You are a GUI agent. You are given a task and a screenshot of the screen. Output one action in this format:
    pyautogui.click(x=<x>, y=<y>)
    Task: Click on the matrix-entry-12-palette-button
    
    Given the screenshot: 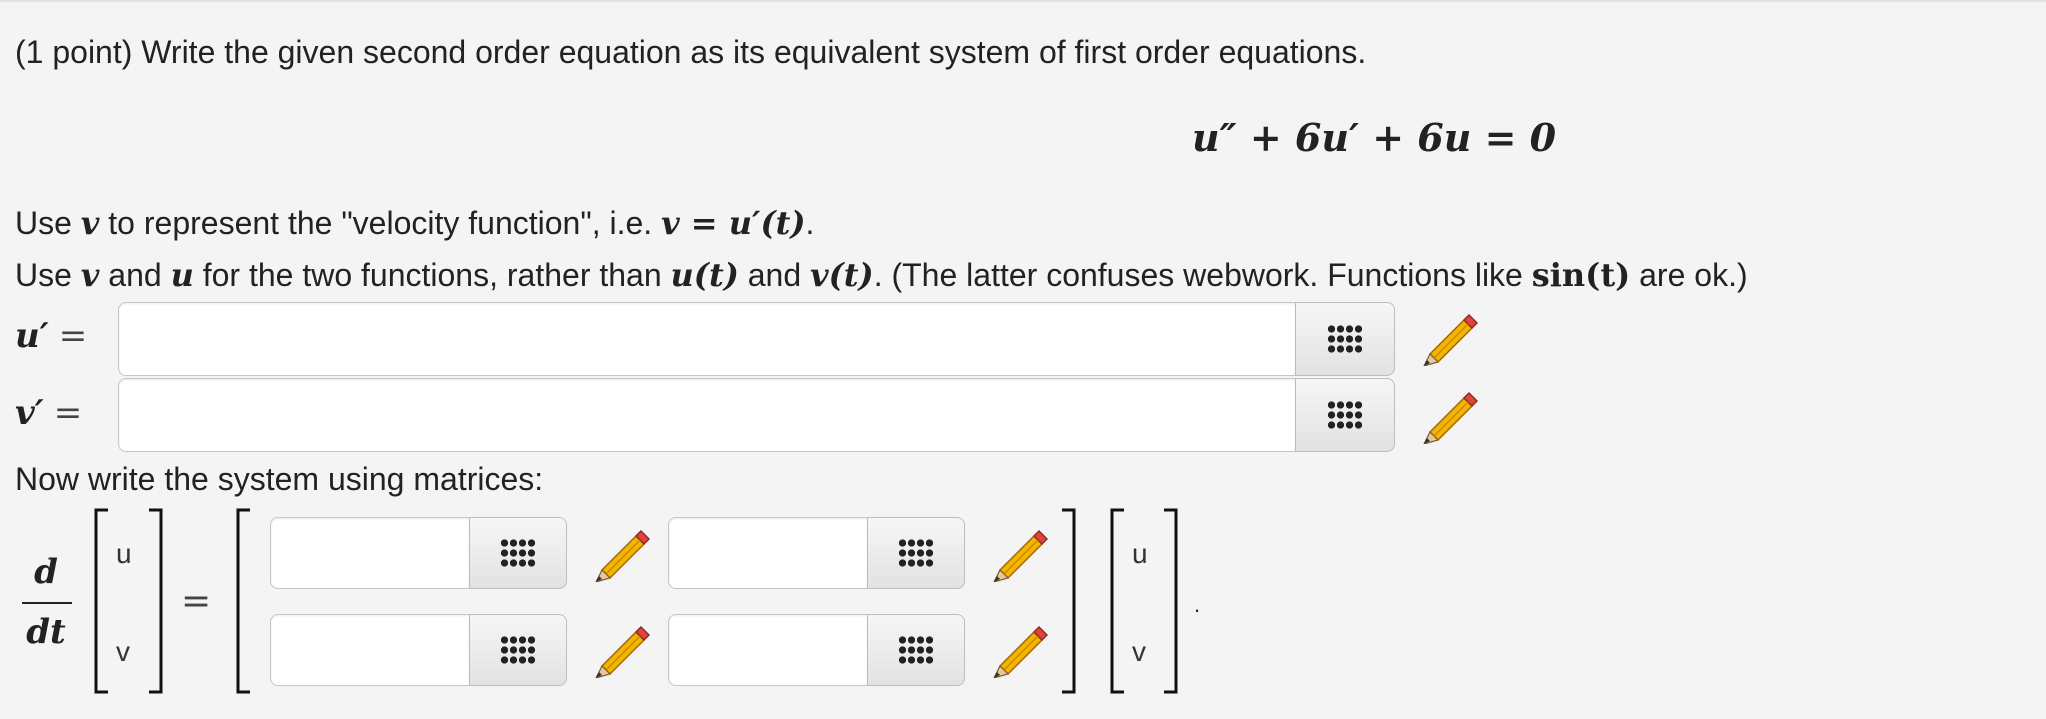 What is the action you would take?
    pyautogui.click(x=916, y=553)
    